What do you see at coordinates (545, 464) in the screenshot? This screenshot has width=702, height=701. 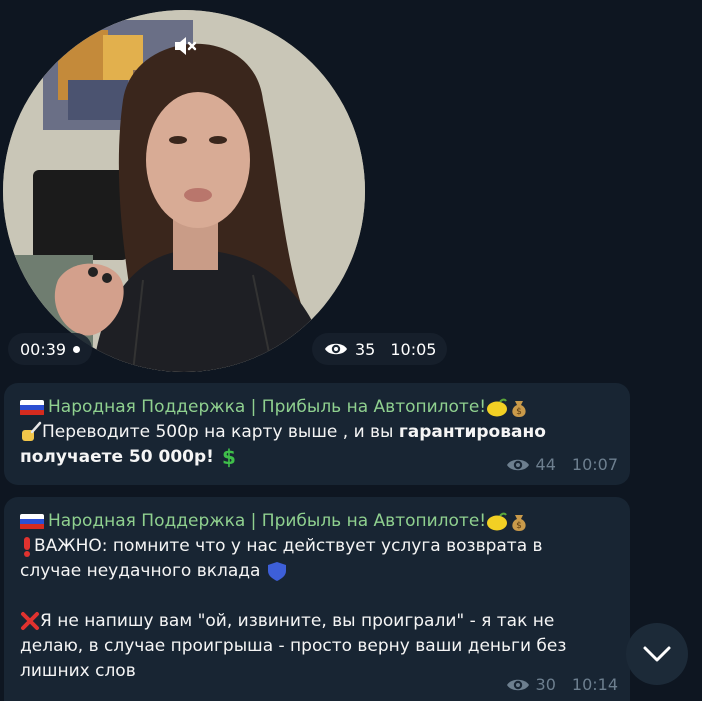 I see `message-views: 44` at bounding box center [545, 464].